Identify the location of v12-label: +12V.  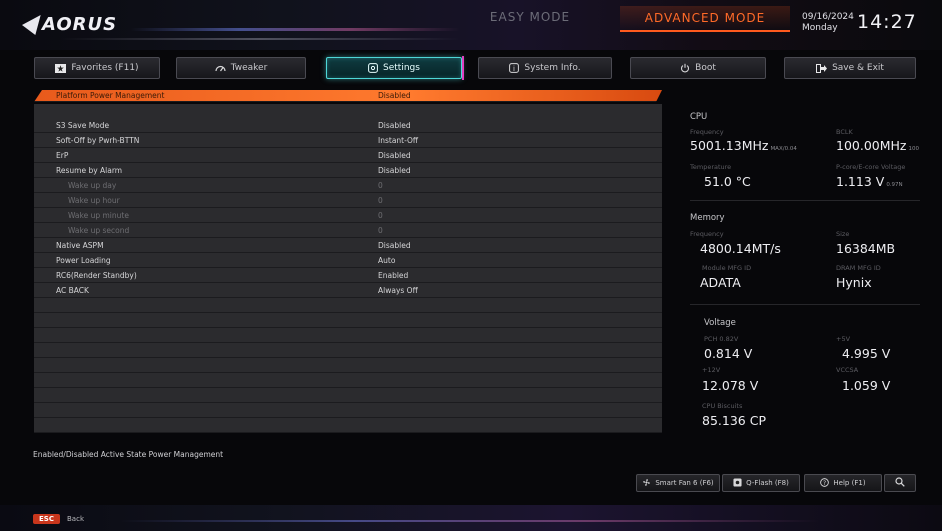
(711, 370).